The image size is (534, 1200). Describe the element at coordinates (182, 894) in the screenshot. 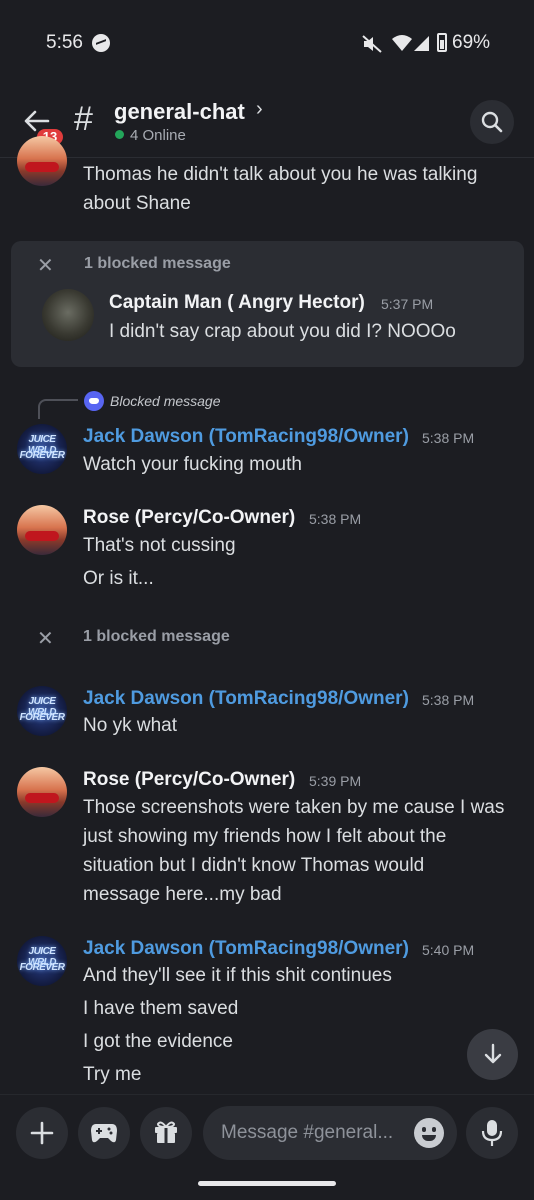

I see `message-line: message here...my bad` at that location.